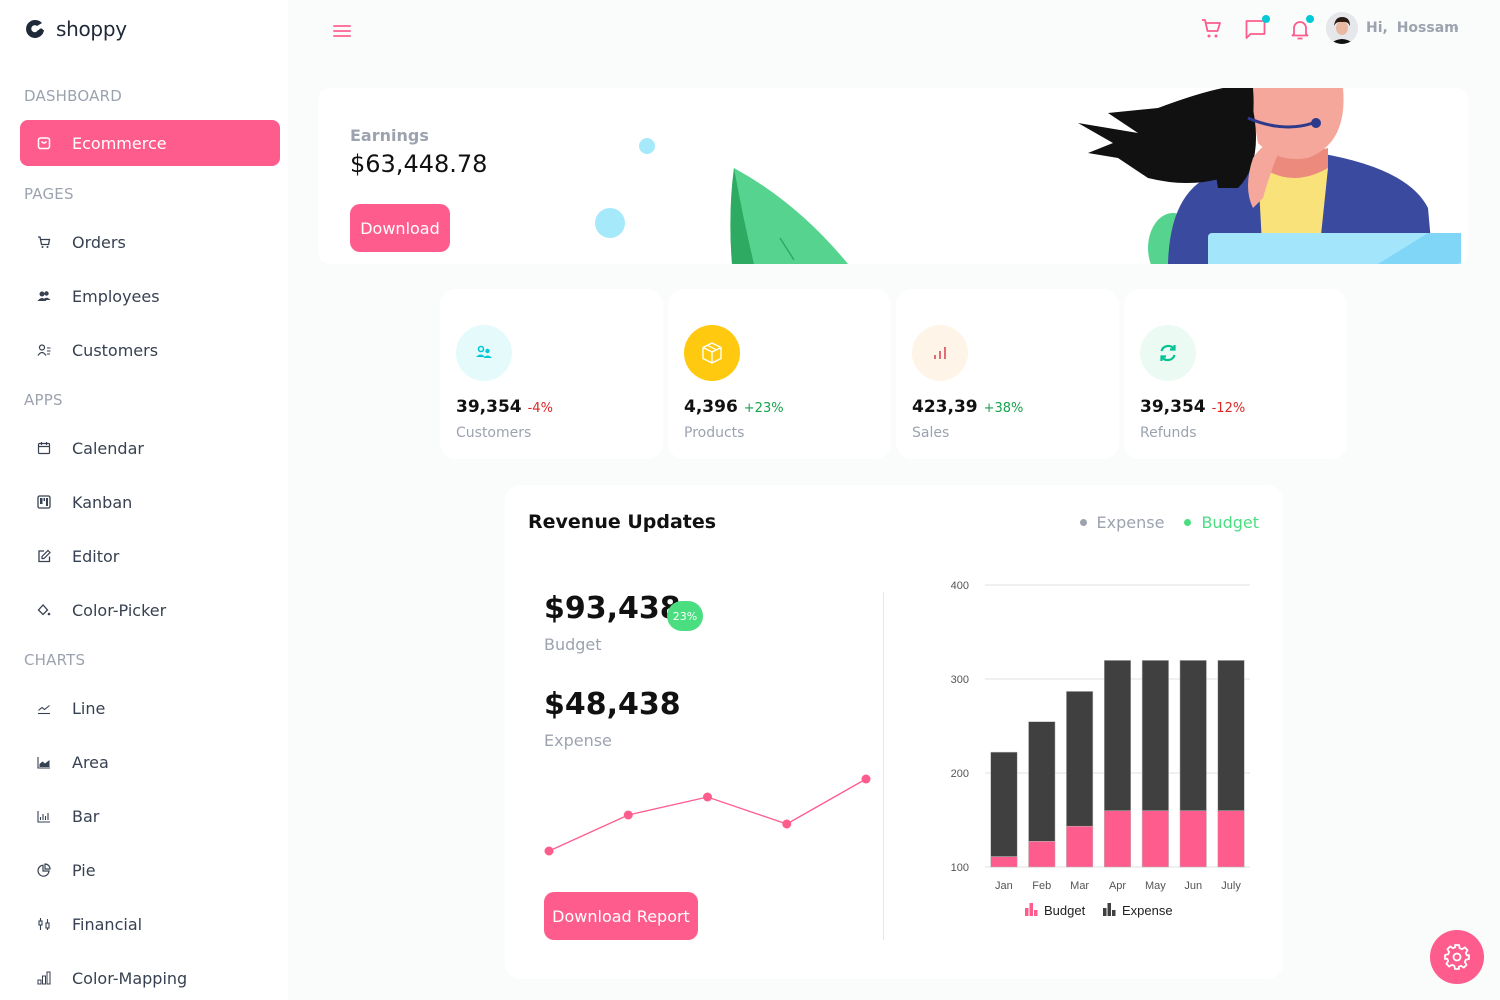  What do you see at coordinates (150, 816) in the screenshot?
I see `sidebar-item-bar: Bar` at bounding box center [150, 816].